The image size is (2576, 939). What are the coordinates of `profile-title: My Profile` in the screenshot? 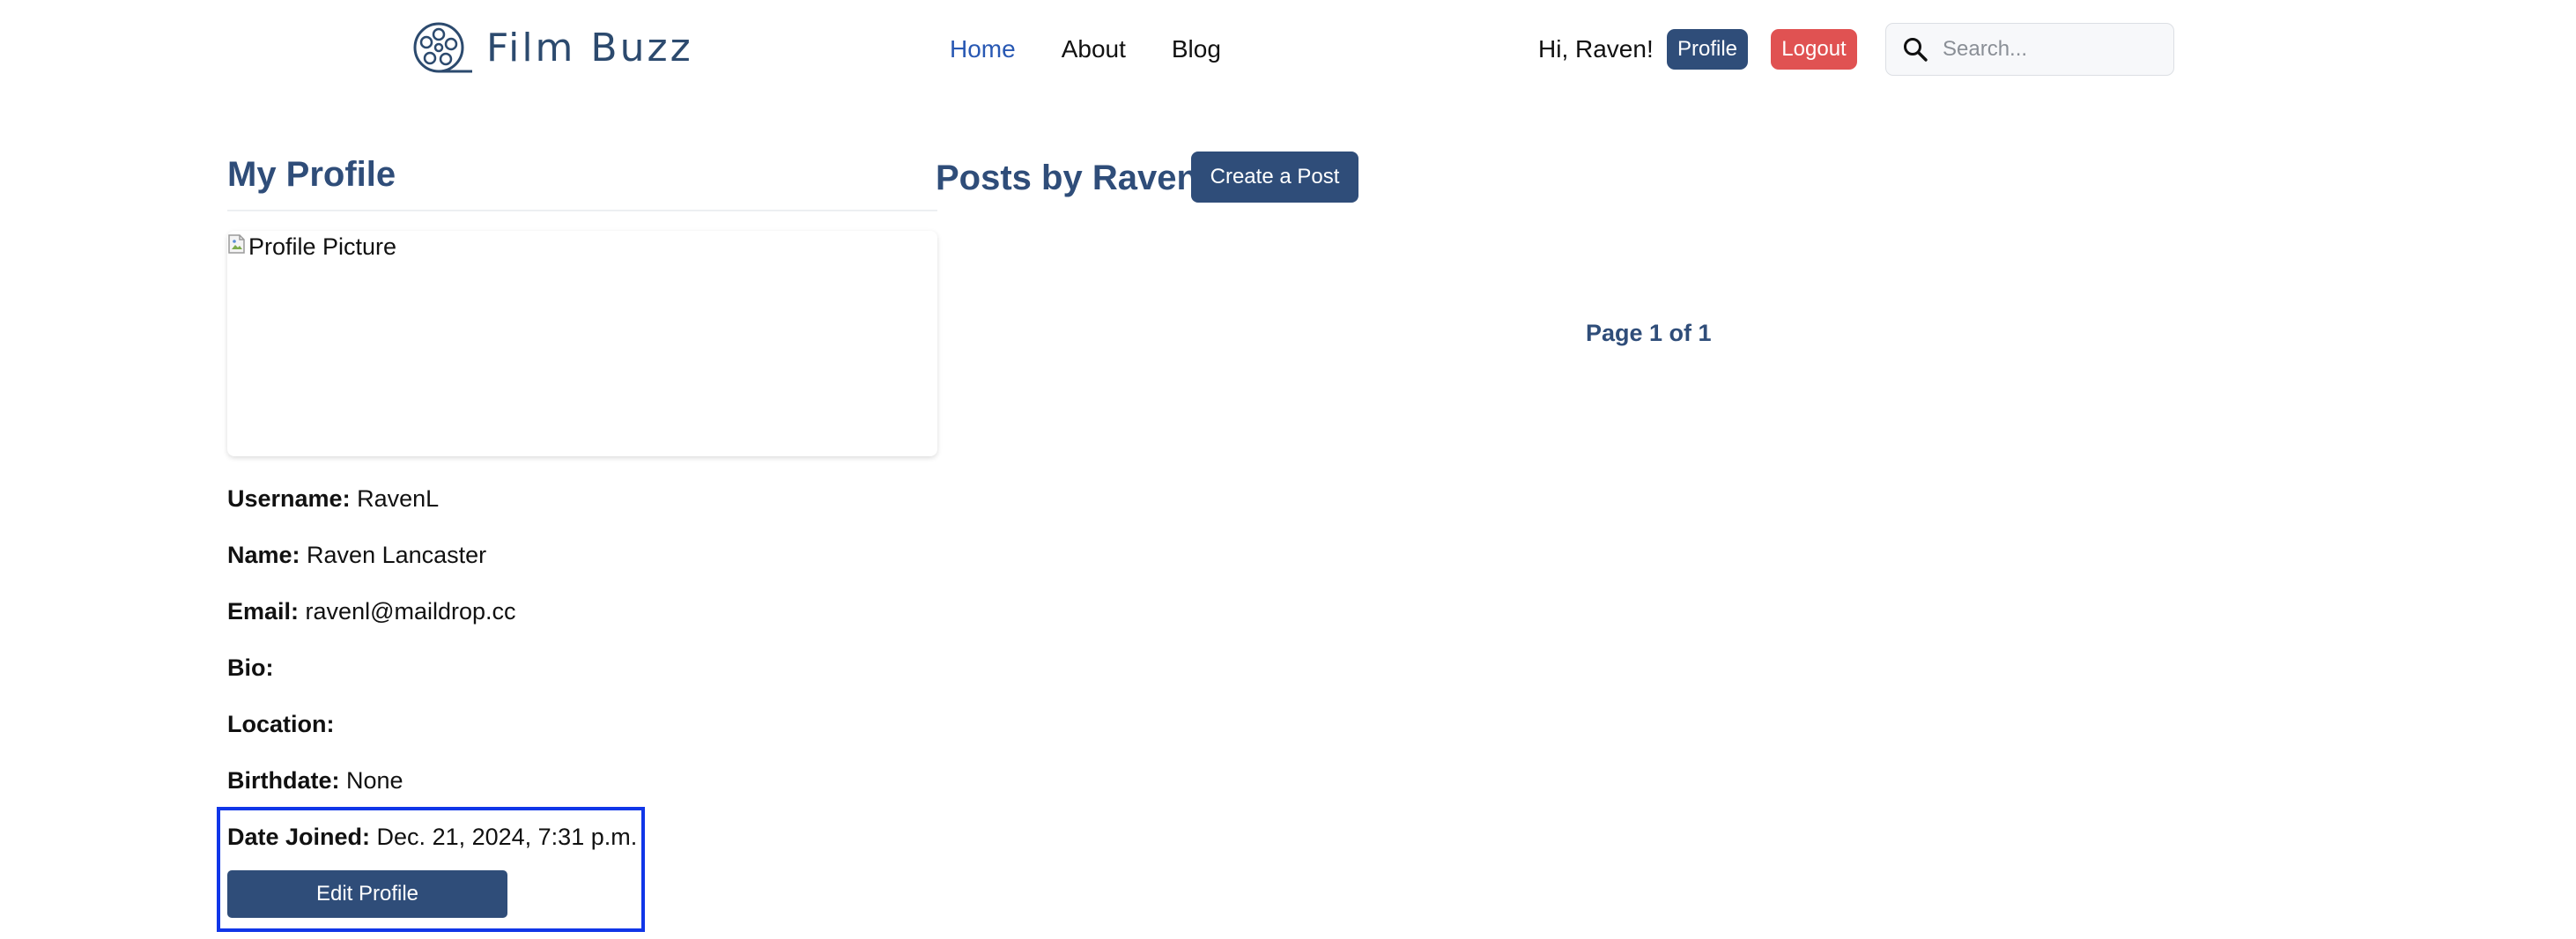 It's located at (311, 174).